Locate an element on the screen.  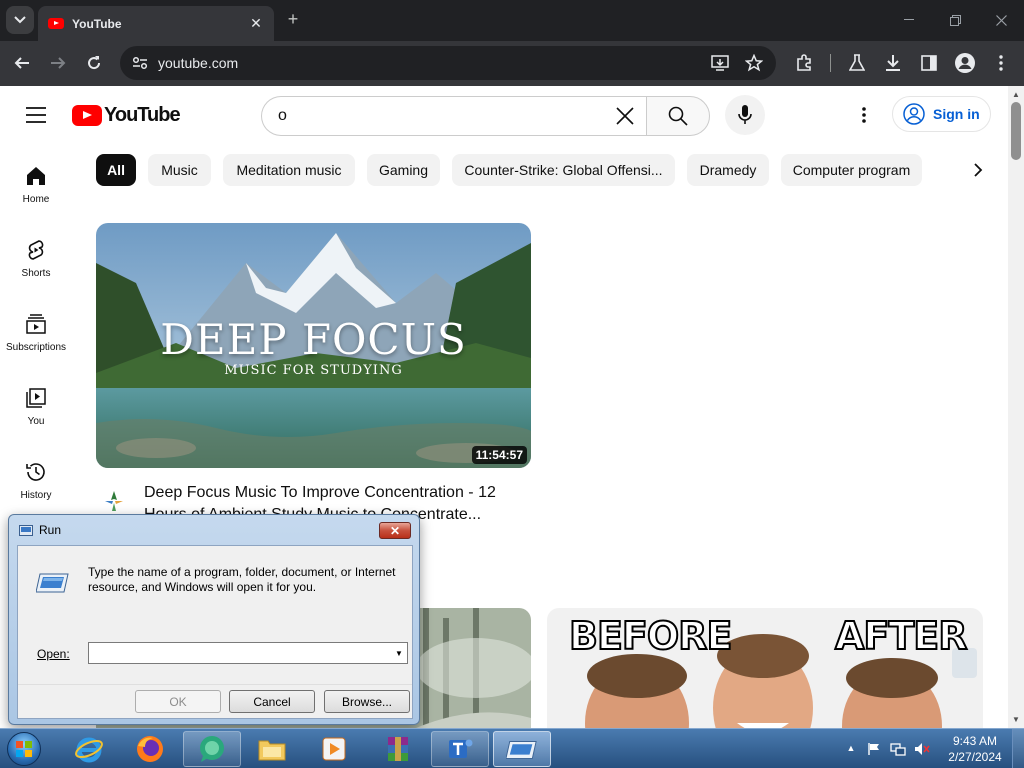
thumbnail-subtitle-text: MUSIC FOR STUDYING is located at coordinates (313, 370).